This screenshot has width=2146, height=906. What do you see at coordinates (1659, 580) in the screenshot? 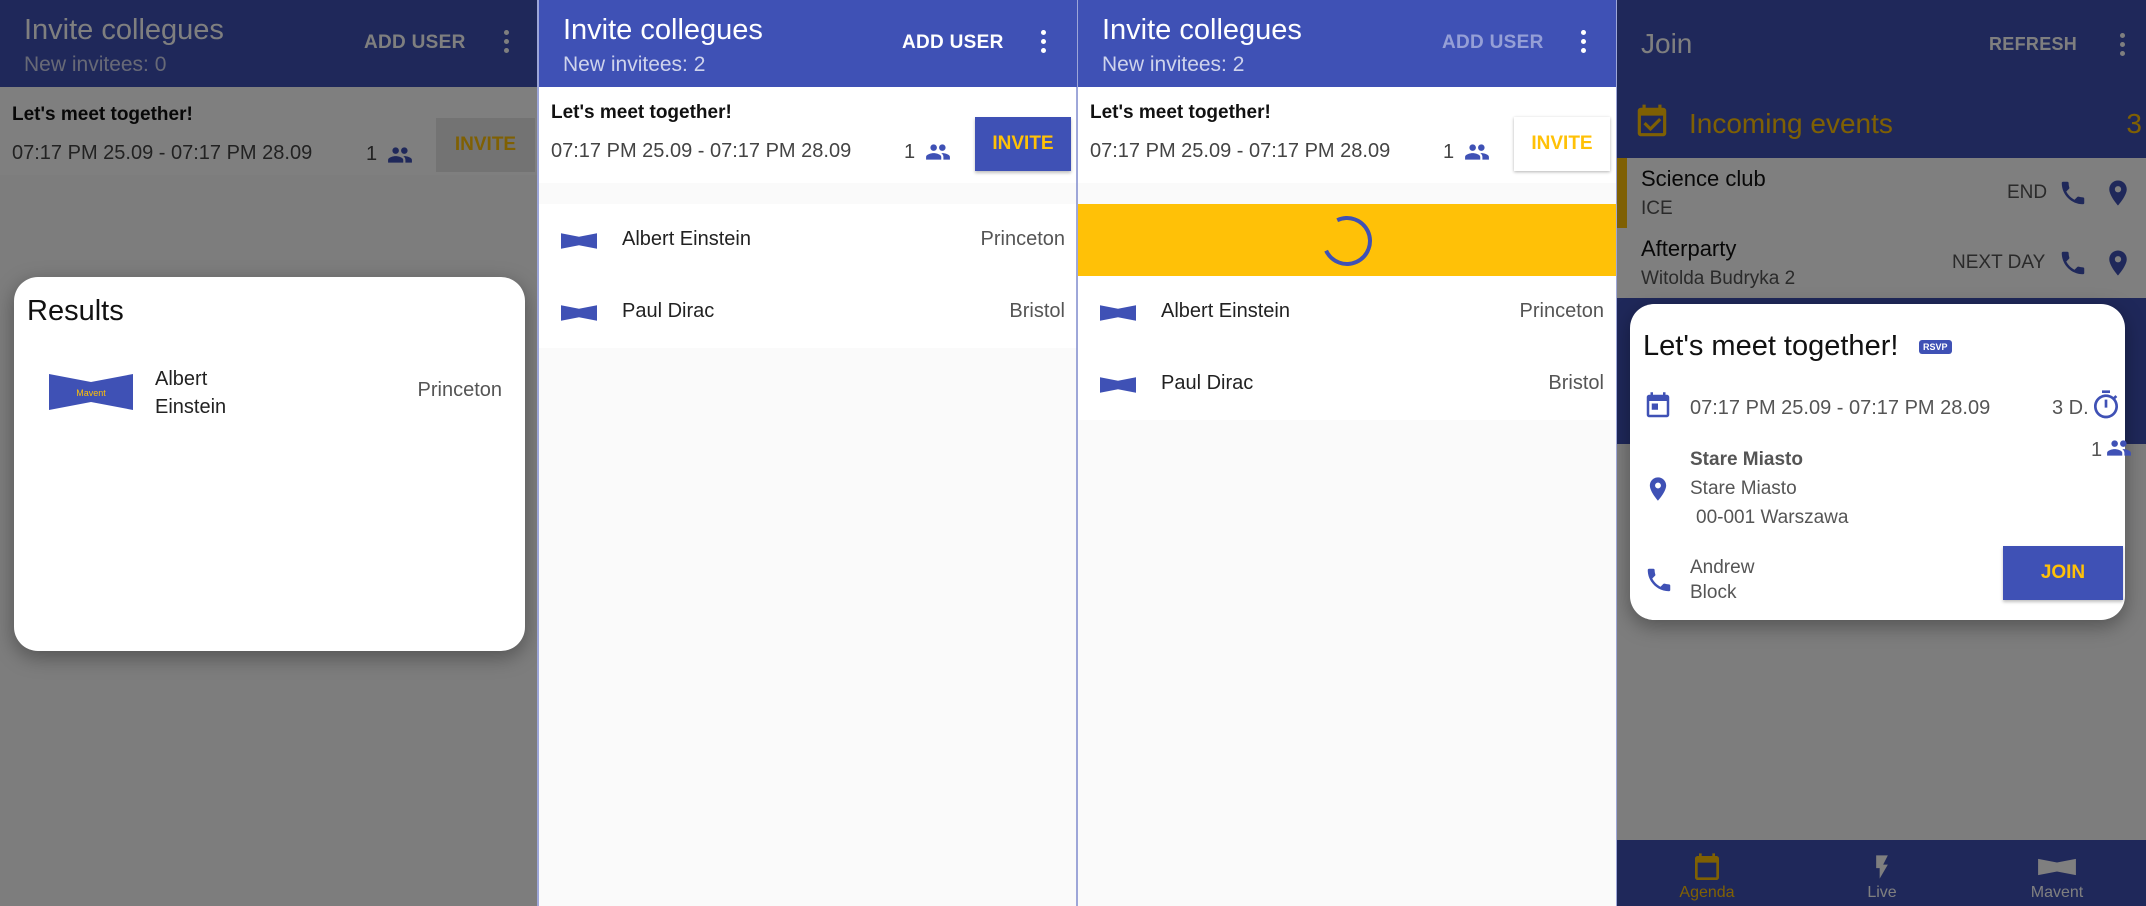
I see `phone-icon` at bounding box center [1659, 580].